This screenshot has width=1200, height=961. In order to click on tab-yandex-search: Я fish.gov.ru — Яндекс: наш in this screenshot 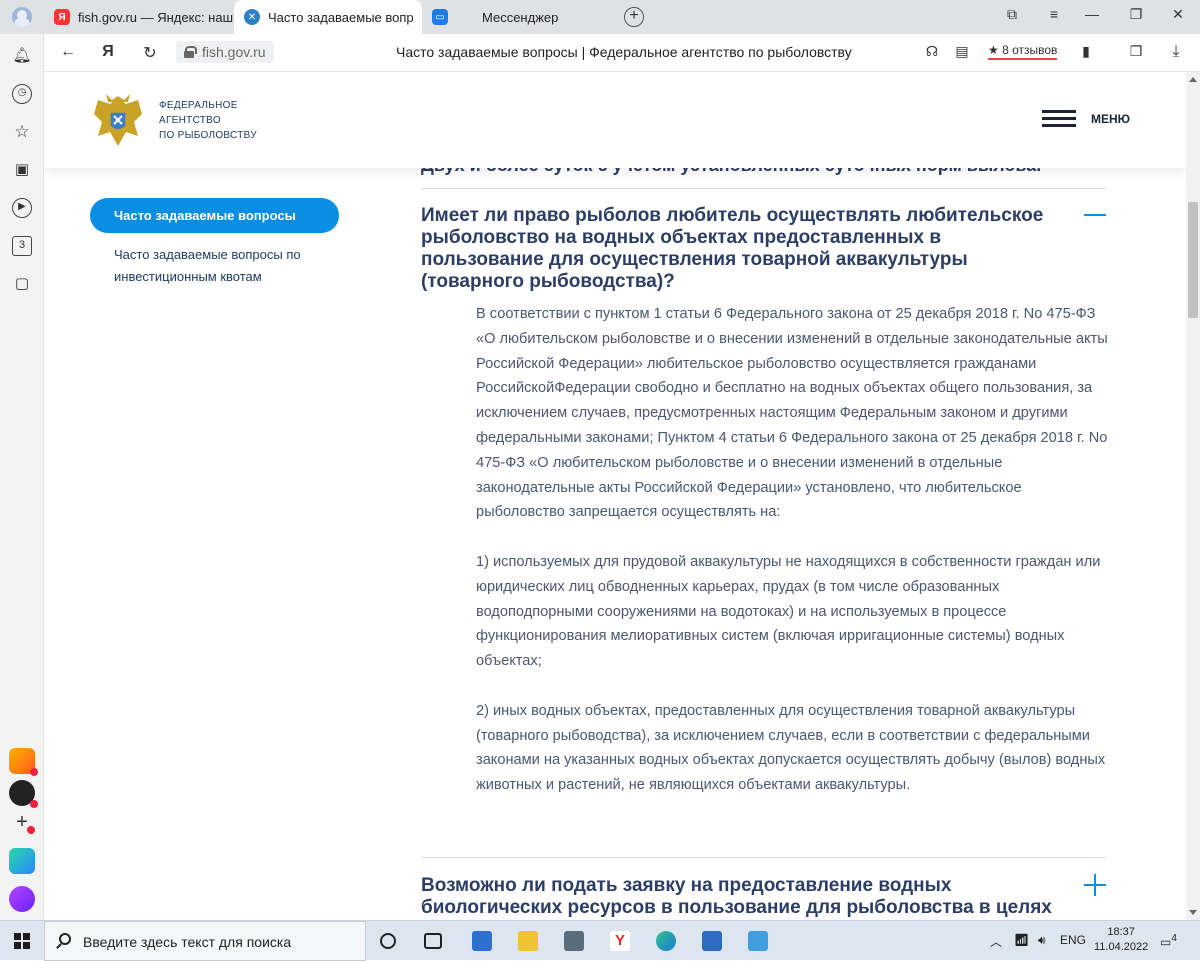, I will do `click(139, 17)`.